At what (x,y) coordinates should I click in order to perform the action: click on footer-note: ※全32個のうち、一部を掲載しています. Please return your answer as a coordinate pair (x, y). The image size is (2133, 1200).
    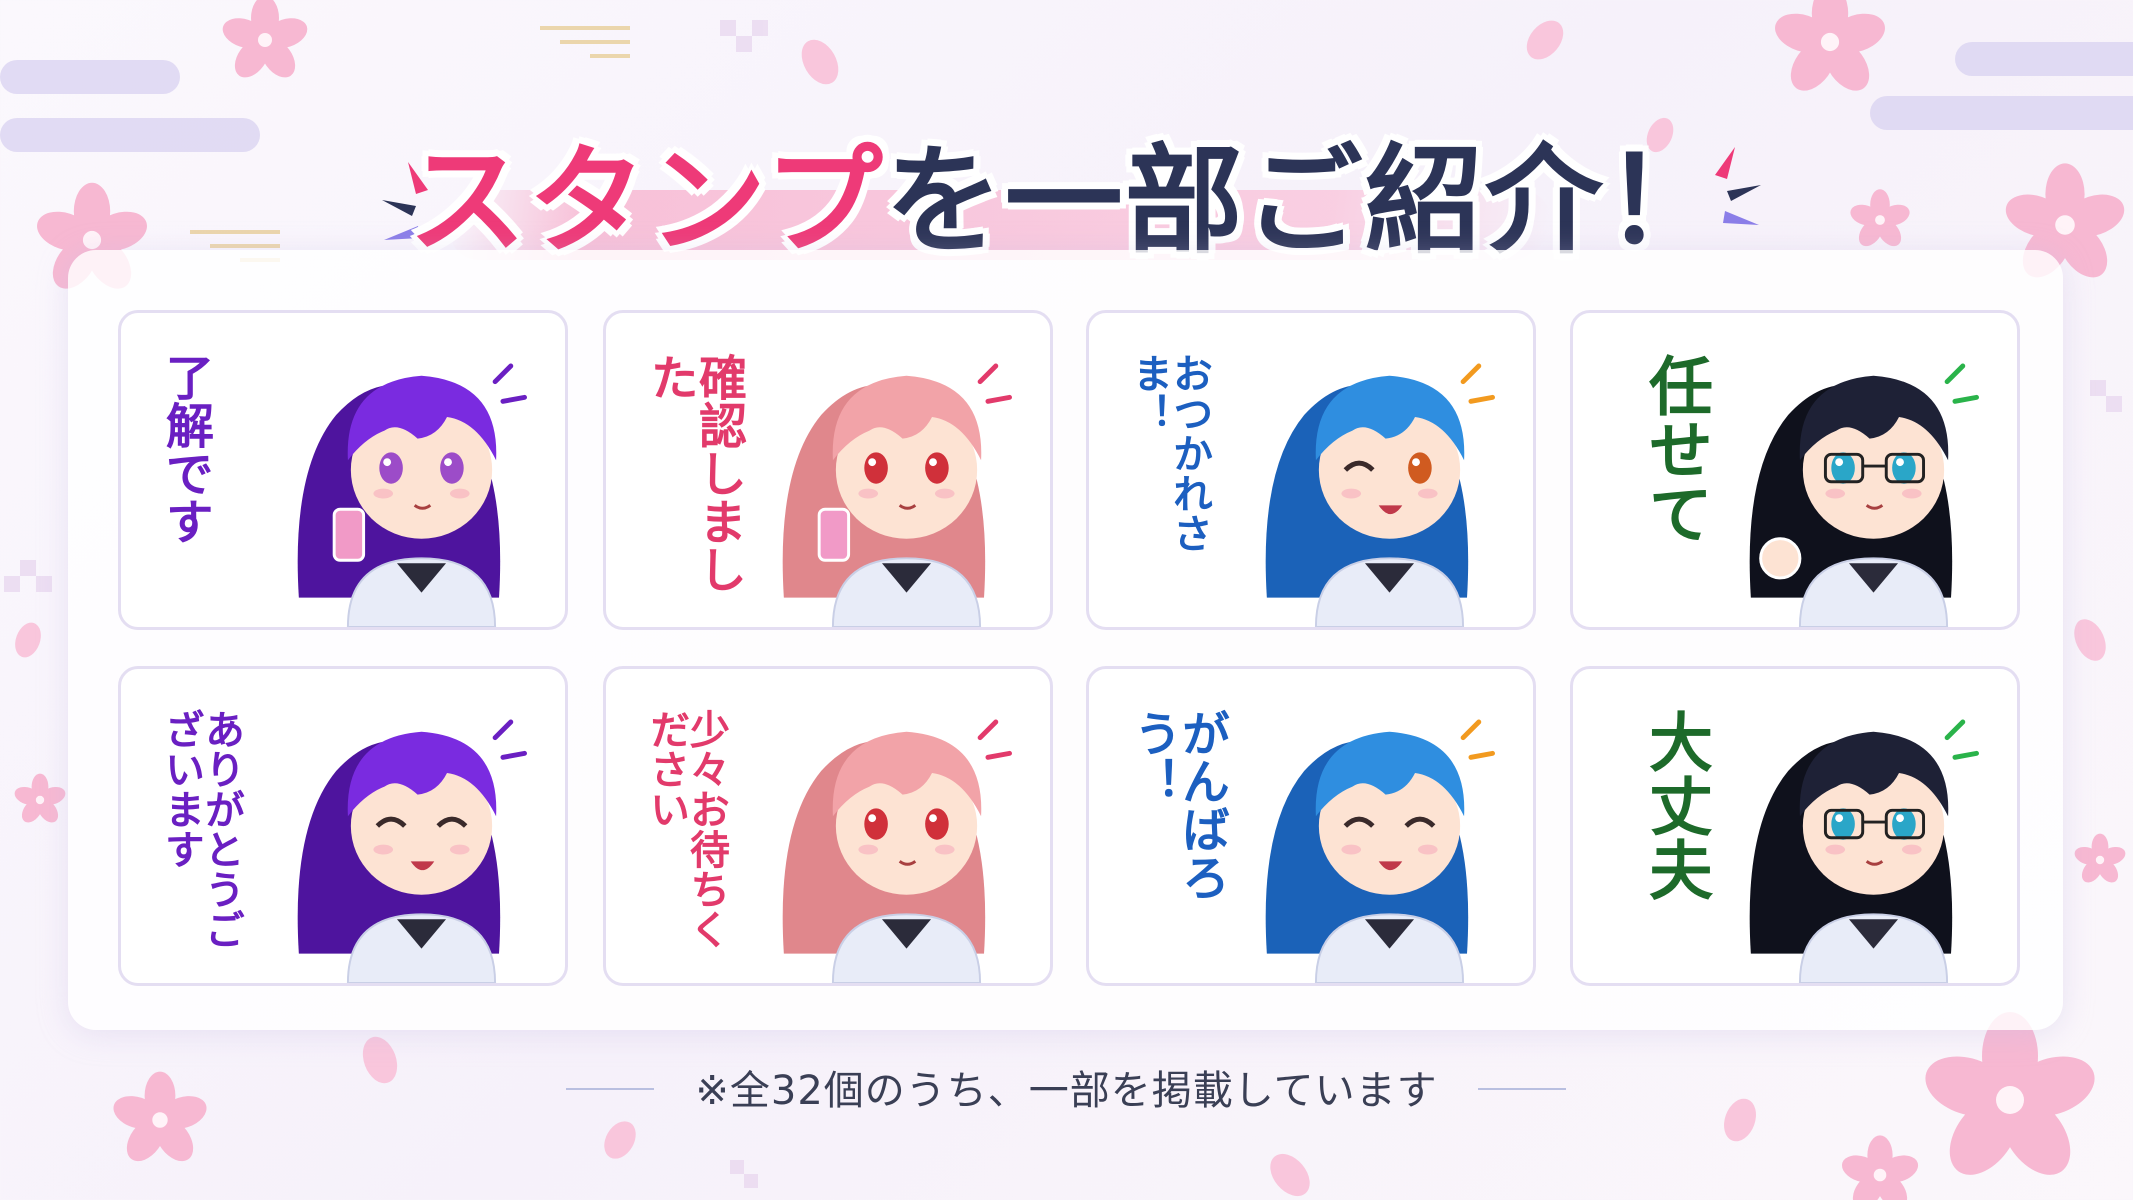
    Looking at the image, I should click on (1066, 1091).